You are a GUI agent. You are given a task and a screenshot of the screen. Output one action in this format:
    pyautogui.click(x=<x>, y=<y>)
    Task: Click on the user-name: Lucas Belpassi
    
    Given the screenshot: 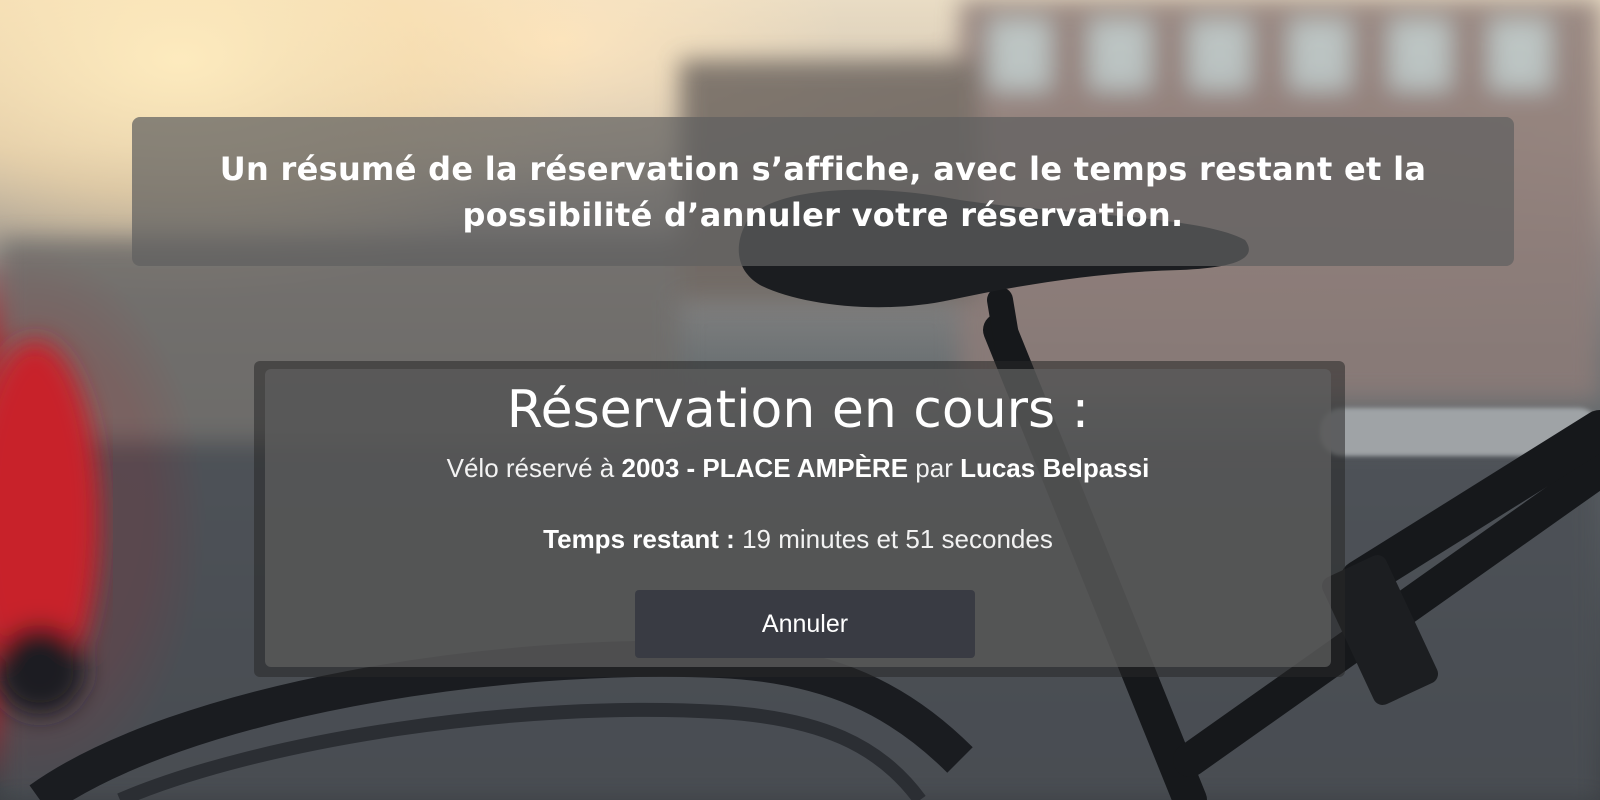 What is the action you would take?
    pyautogui.click(x=1055, y=468)
    